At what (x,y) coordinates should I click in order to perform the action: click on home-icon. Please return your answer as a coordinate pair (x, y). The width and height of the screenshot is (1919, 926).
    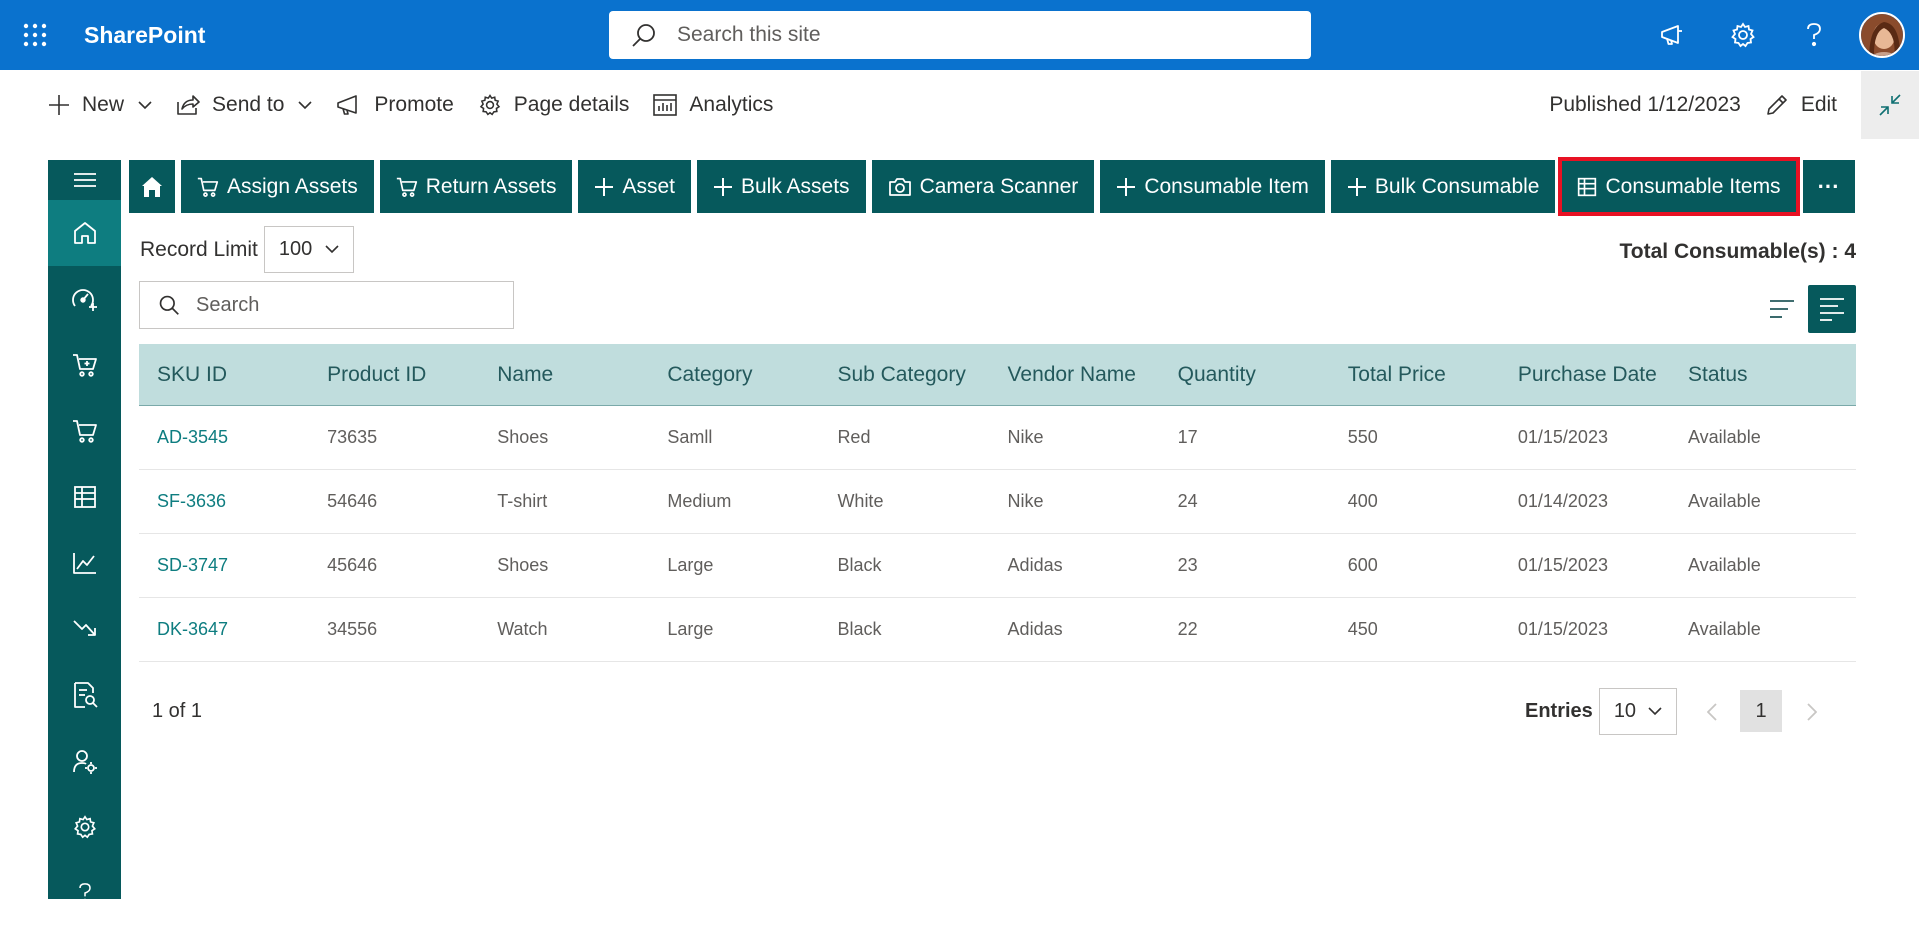
    Looking at the image, I should click on (84, 233).